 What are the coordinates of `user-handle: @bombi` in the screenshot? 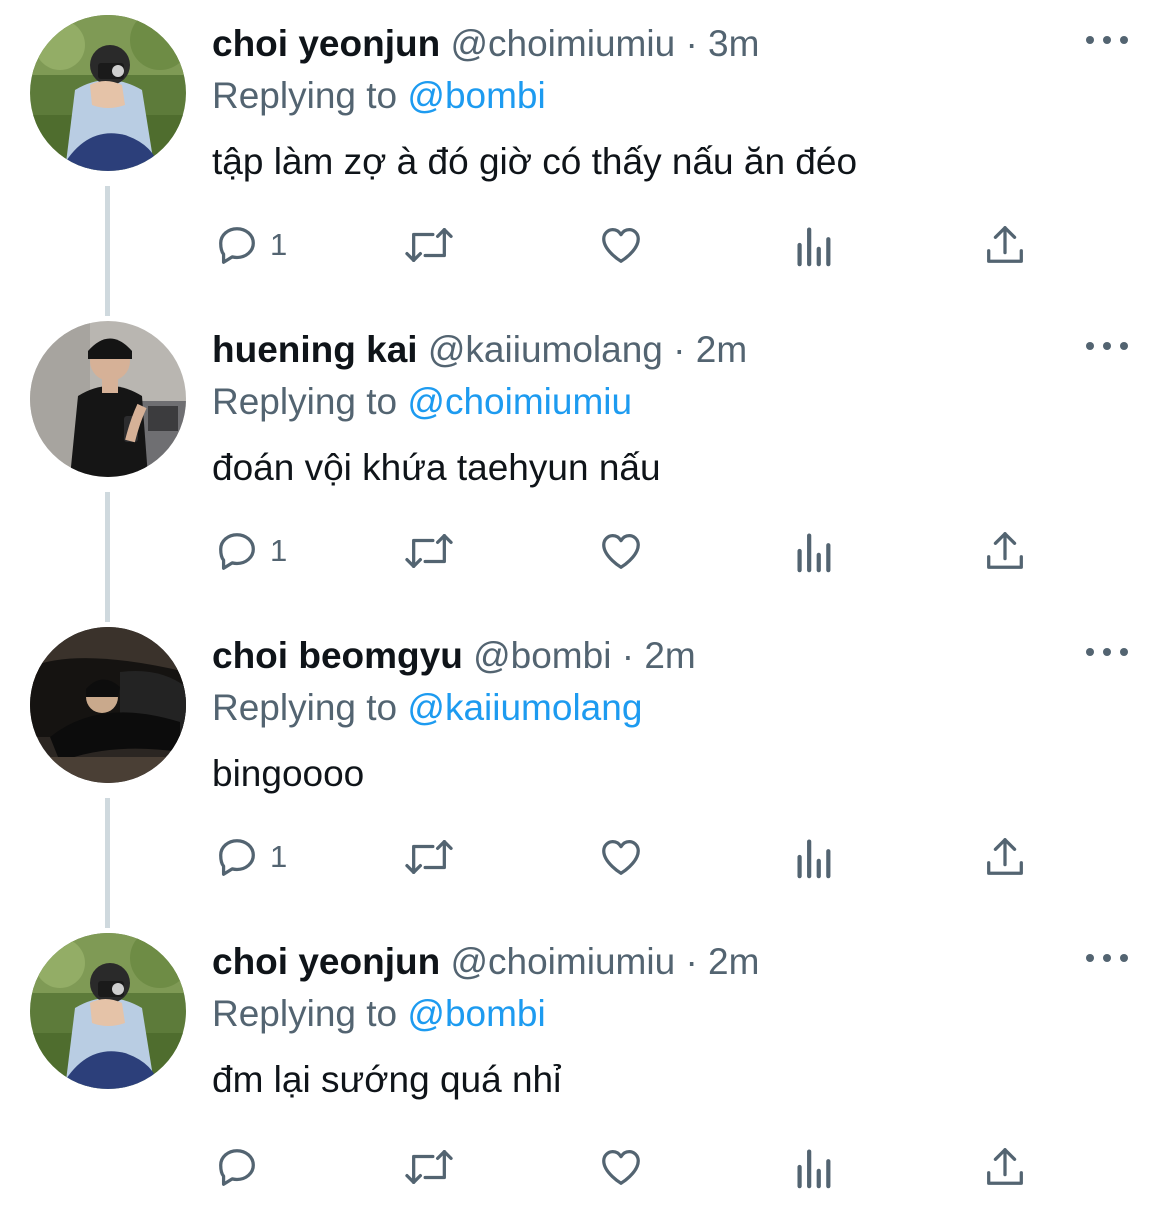 It's located at (542, 655).